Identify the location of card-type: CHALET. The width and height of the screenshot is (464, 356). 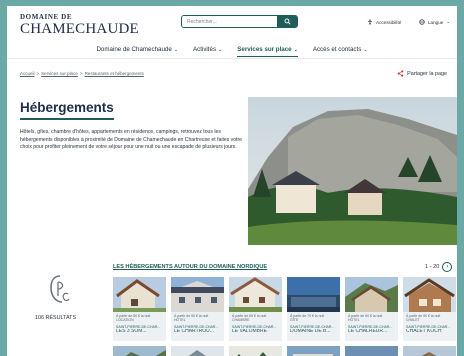
(413, 320).